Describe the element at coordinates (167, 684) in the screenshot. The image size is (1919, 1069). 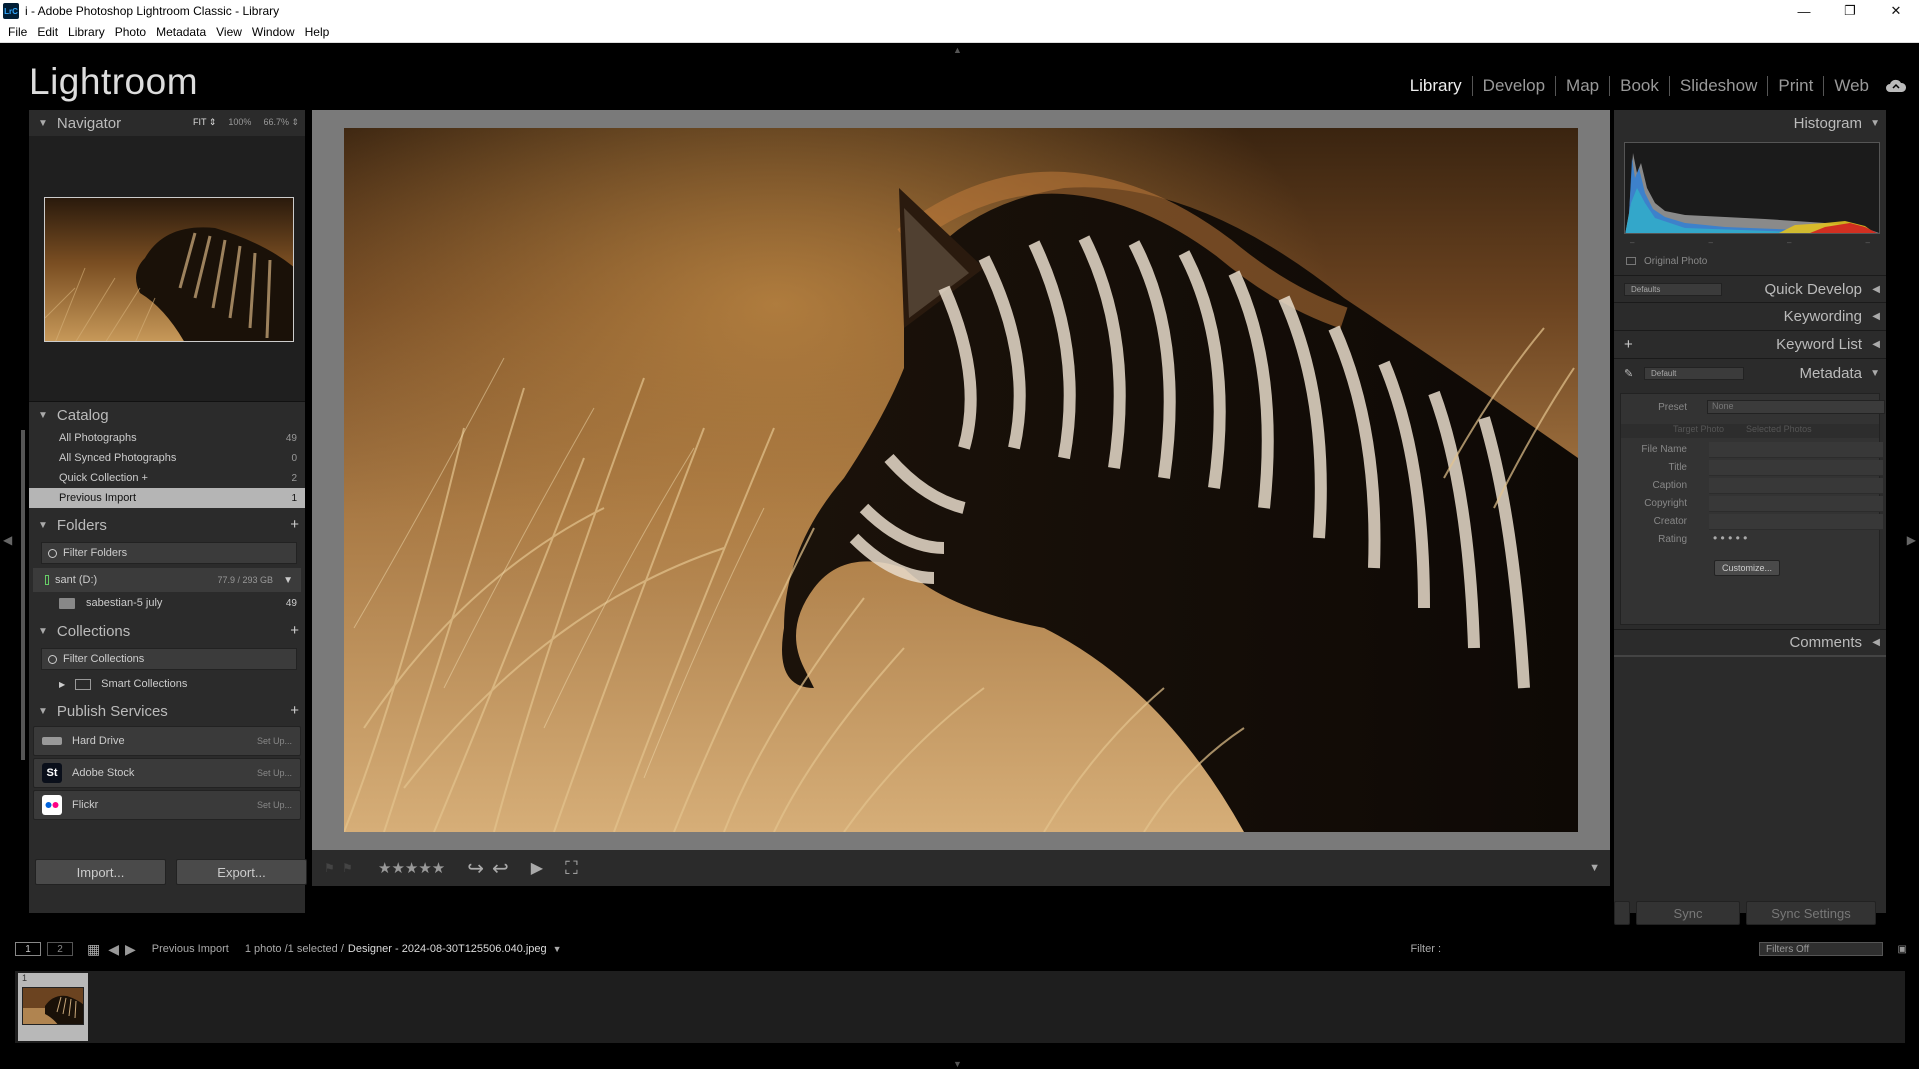
I see `smart-collections-item: ▶ Smart Collections` at that location.